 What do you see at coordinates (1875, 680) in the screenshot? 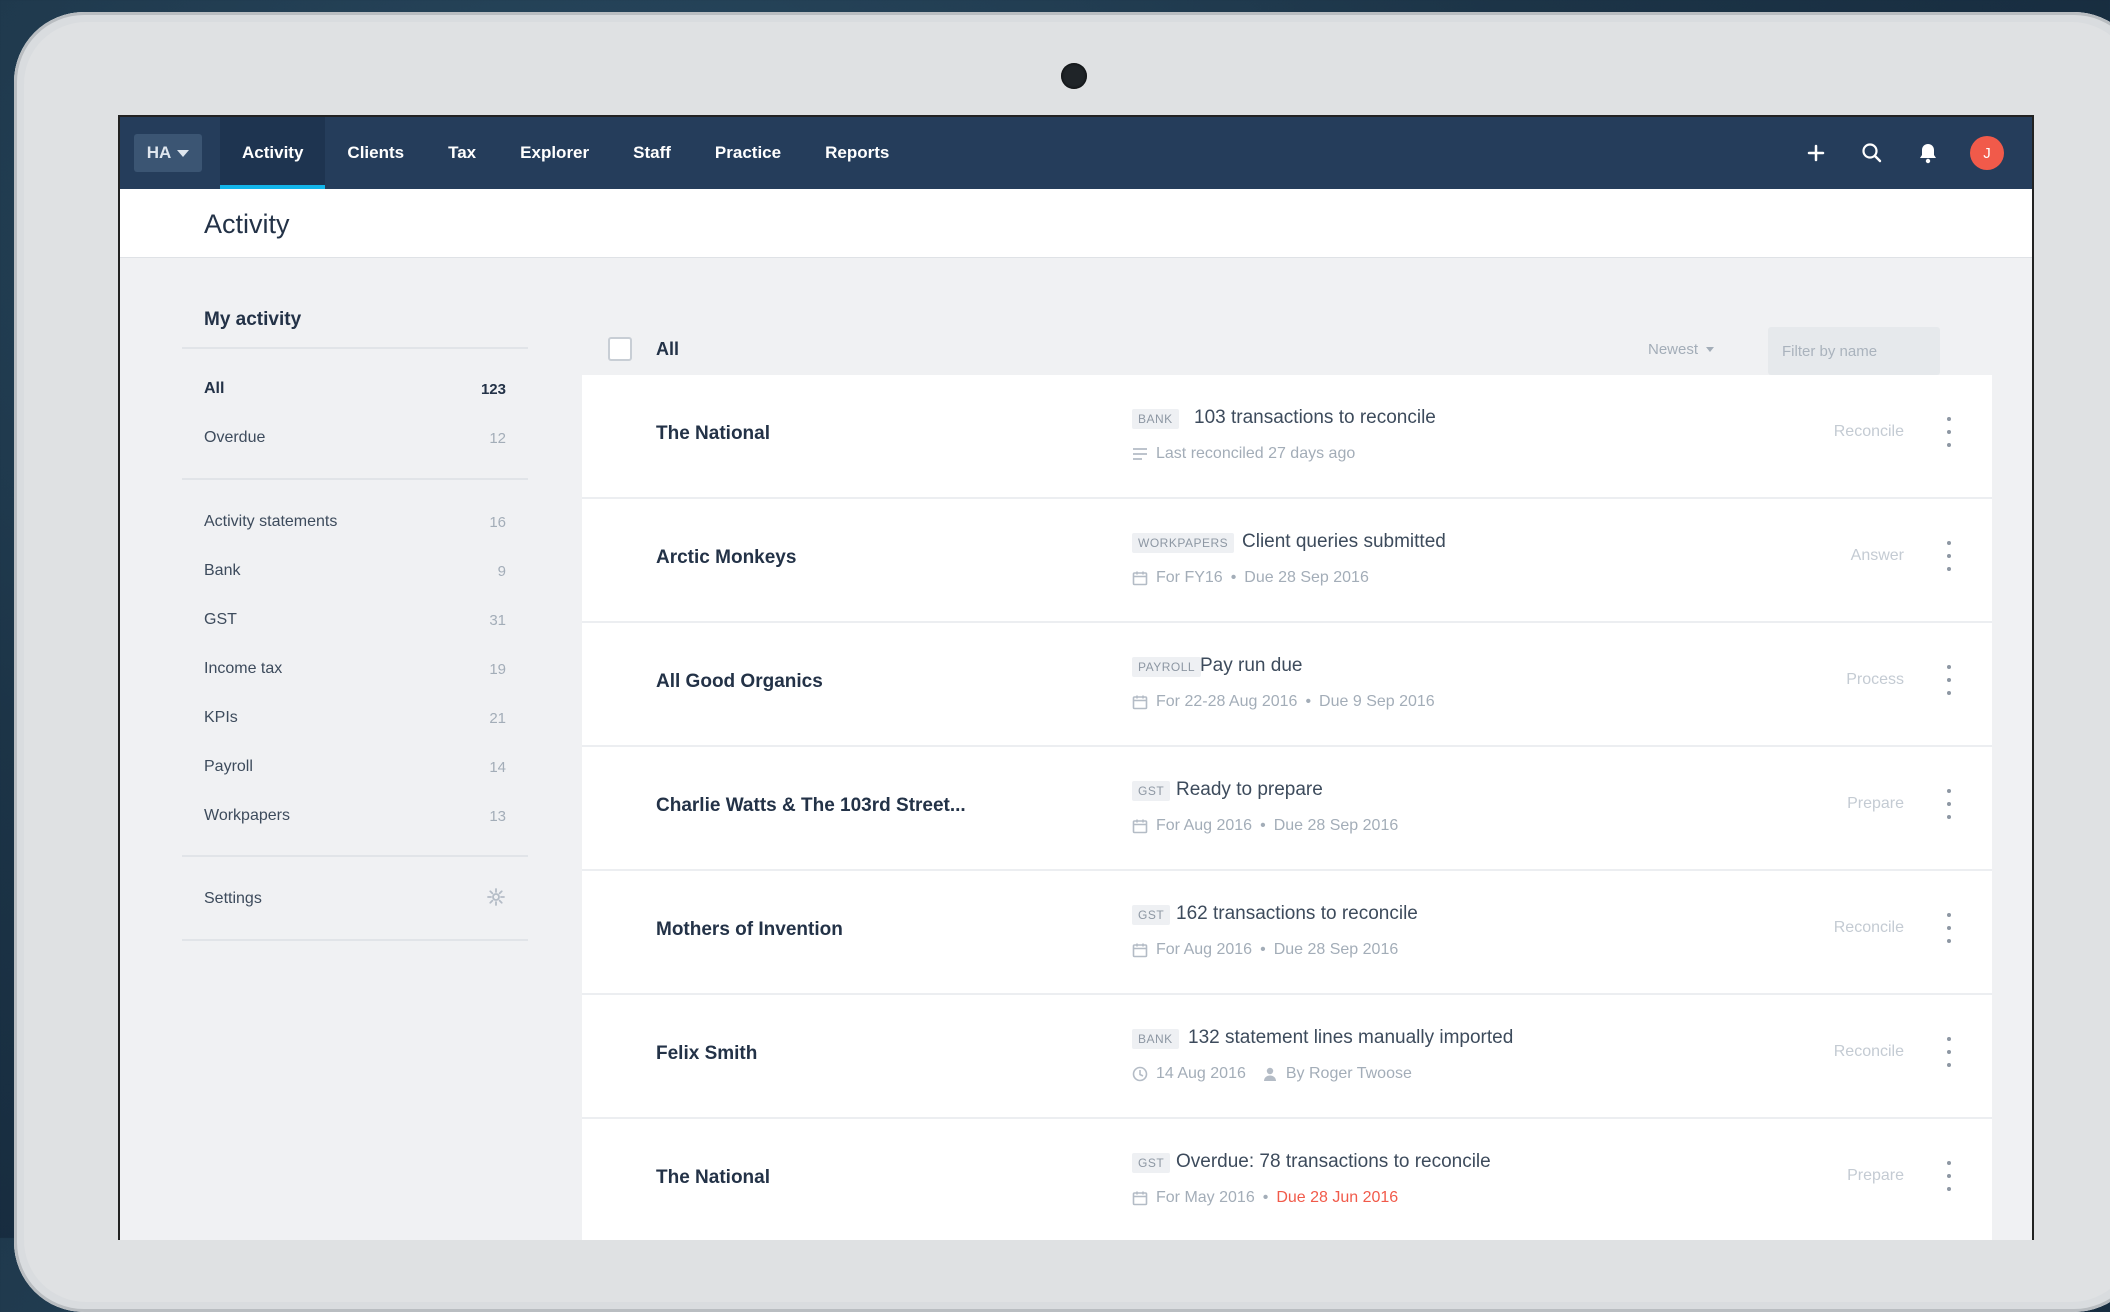
I see `process-button: Process` at bounding box center [1875, 680].